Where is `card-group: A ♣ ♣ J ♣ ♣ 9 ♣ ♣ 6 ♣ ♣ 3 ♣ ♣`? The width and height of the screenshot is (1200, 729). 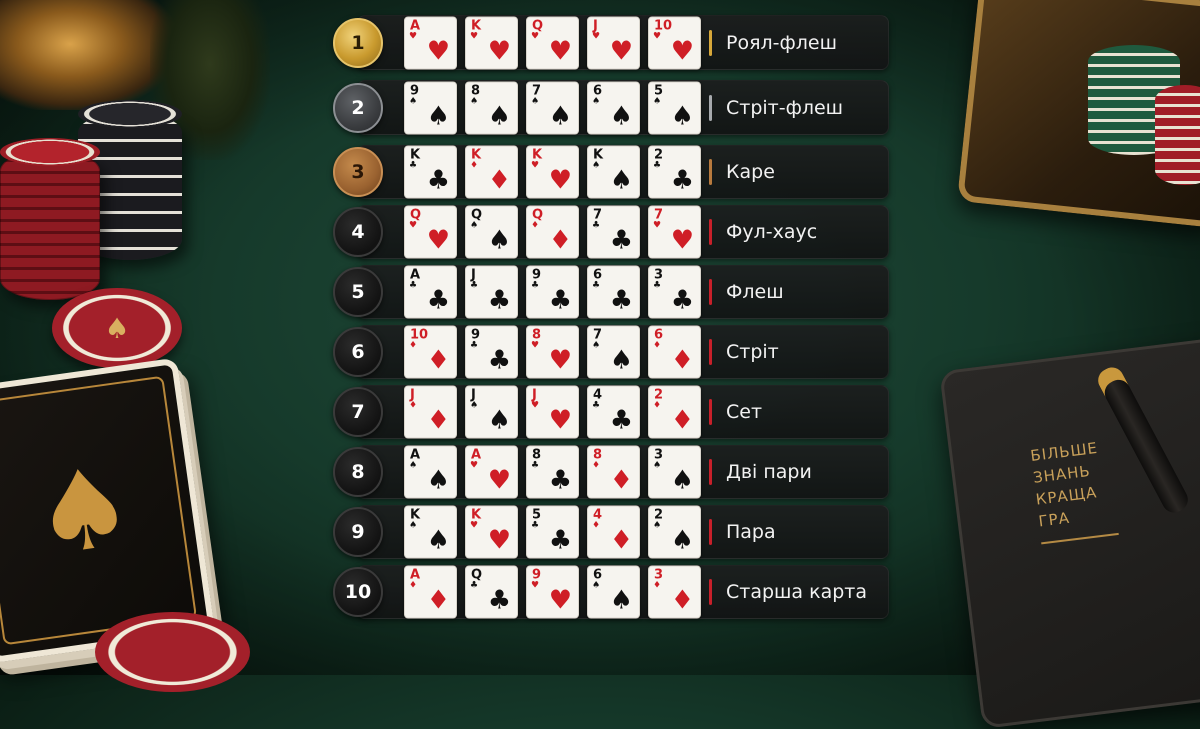
card-group: A ♣ ♣ J ♣ ♣ 9 ♣ ♣ 6 ♣ ♣ 3 ♣ ♣ is located at coordinates (552, 292).